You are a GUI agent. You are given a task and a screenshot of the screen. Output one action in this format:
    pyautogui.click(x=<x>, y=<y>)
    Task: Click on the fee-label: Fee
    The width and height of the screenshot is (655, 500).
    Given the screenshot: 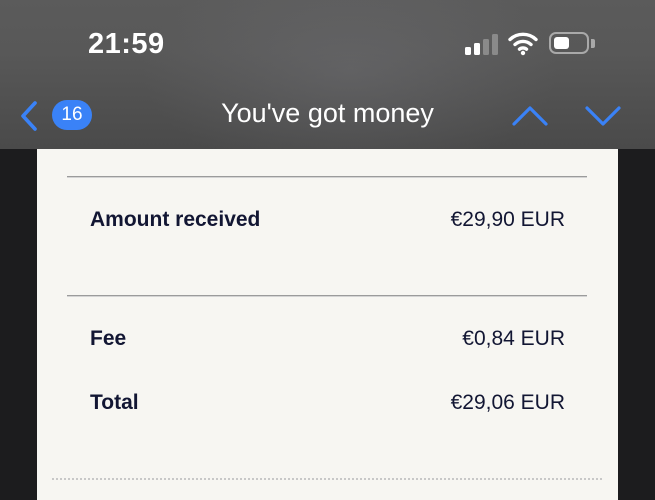 What is the action you would take?
    pyautogui.click(x=108, y=338)
    